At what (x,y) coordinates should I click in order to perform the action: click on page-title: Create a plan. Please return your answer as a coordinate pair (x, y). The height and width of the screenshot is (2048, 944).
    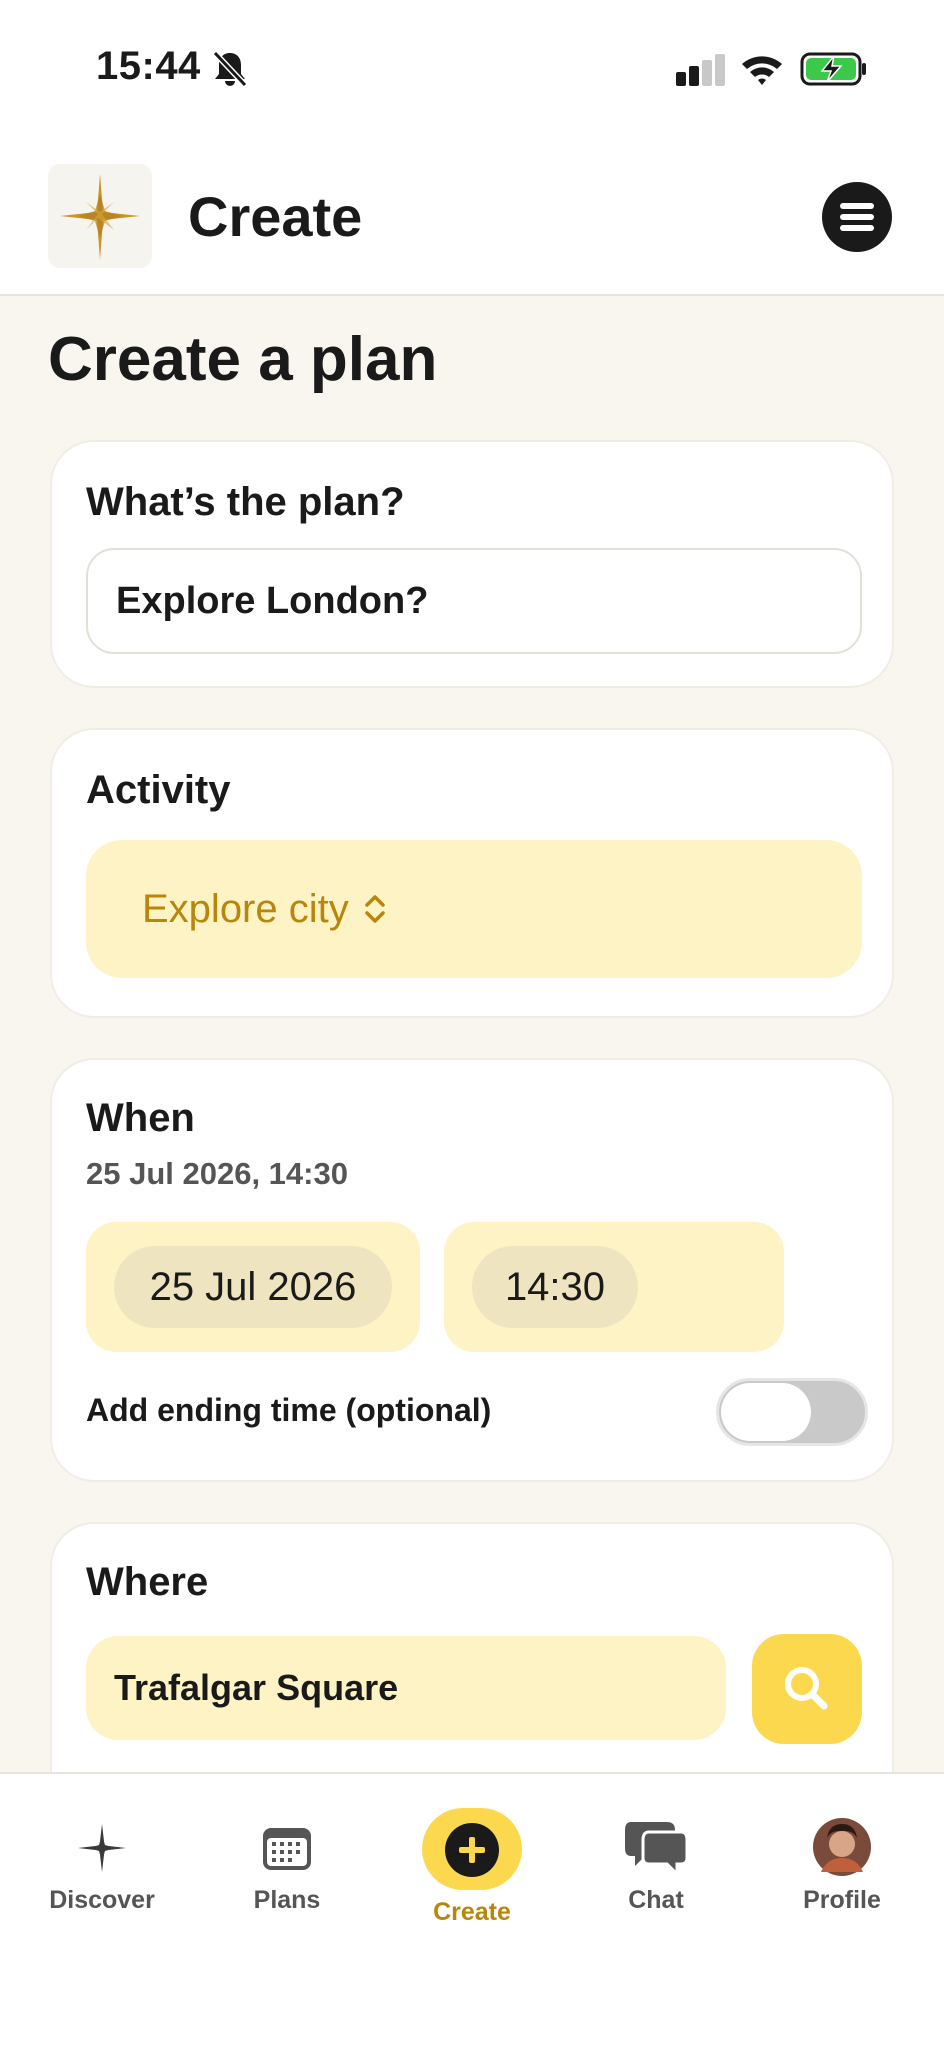
    Looking at the image, I should click on (243, 359).